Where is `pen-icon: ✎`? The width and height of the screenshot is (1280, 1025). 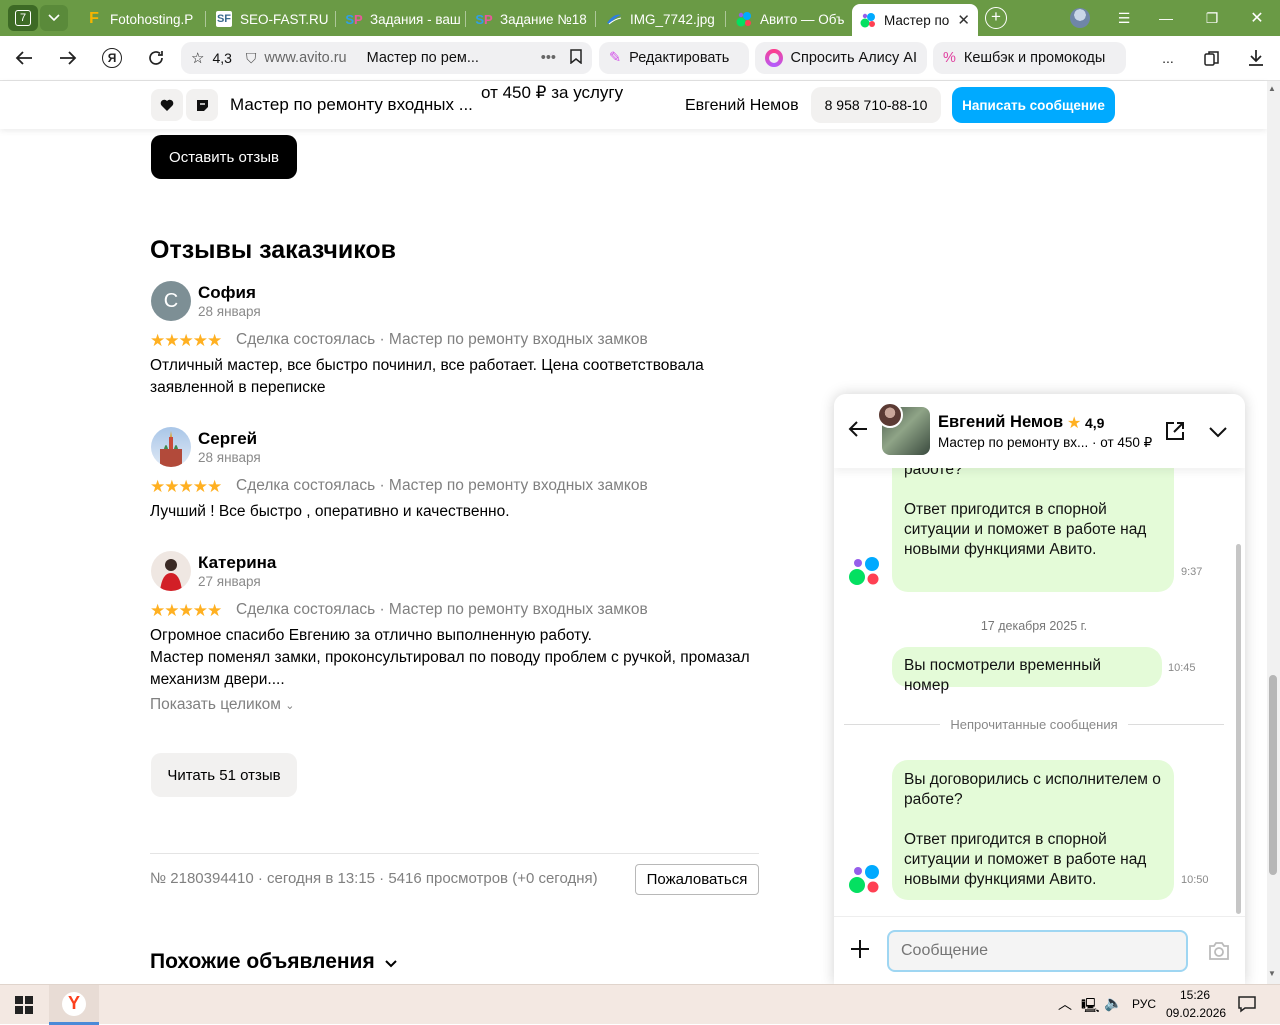
pen-icon: ✎ is located at coordinates (615, 58).